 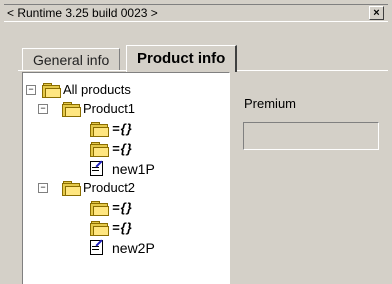 I want to click on tree-node-label: new2P, so click(x=133, y=248).